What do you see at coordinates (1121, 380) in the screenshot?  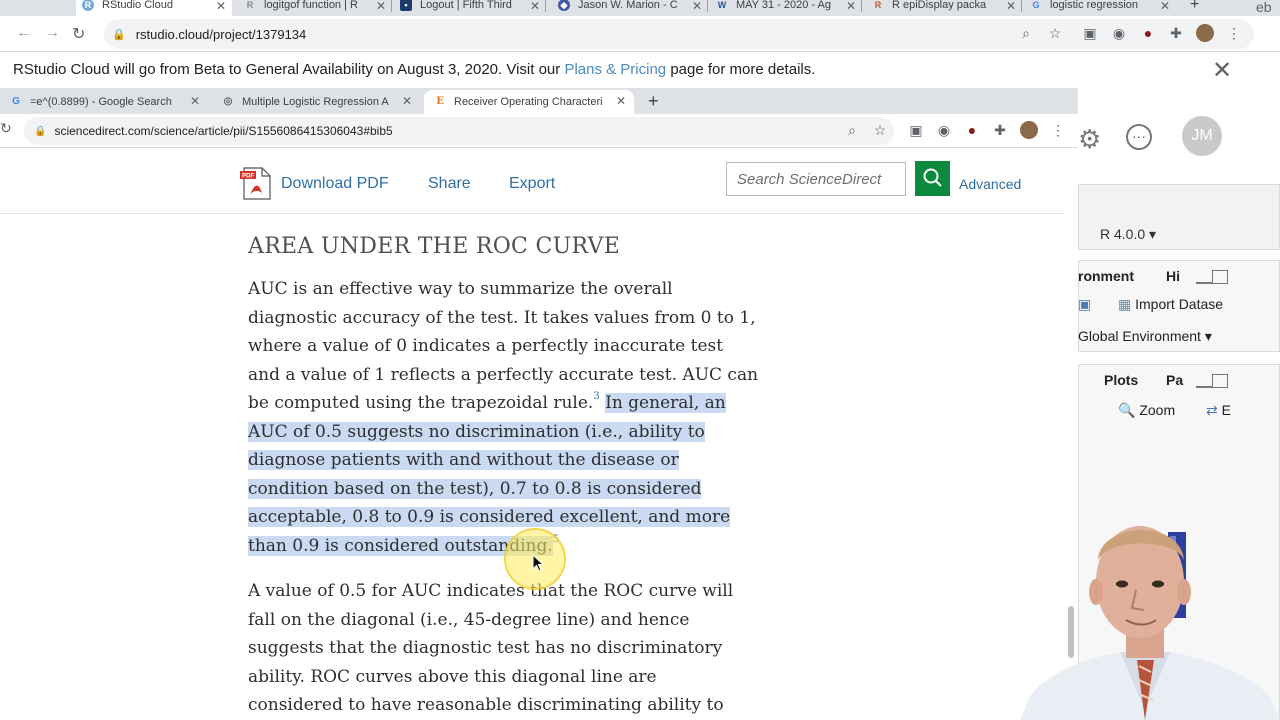 I see `tab-plots: Plots` at bounding box center [1121, 380].